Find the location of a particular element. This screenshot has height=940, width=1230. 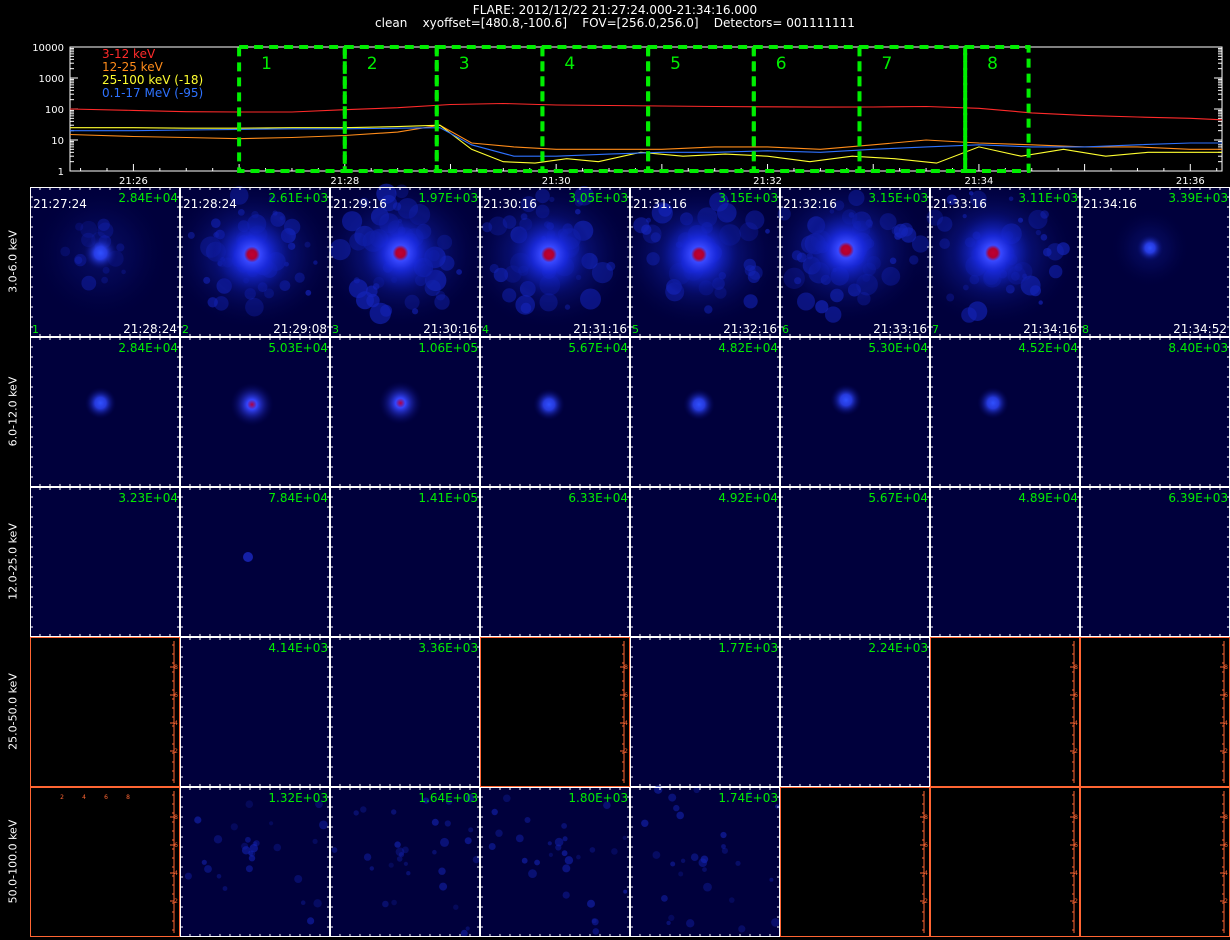

panel-max-value: 3.15E+03 is located at coordinates (898, 198).